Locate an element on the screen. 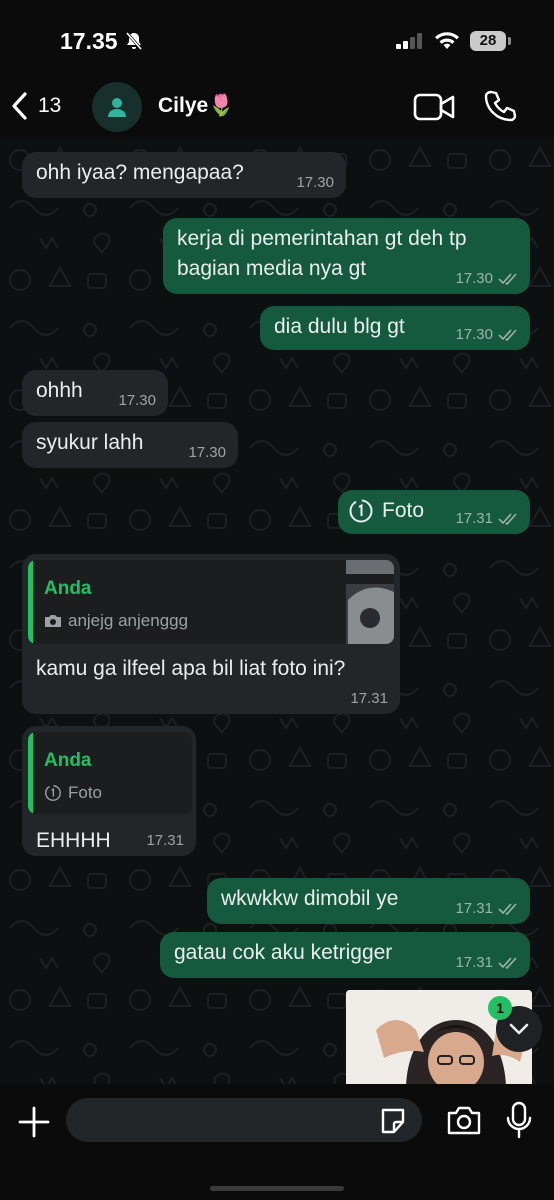 This screenshot has height=1200, width=554. back-button: 13 is located at coordinates (42, 106).